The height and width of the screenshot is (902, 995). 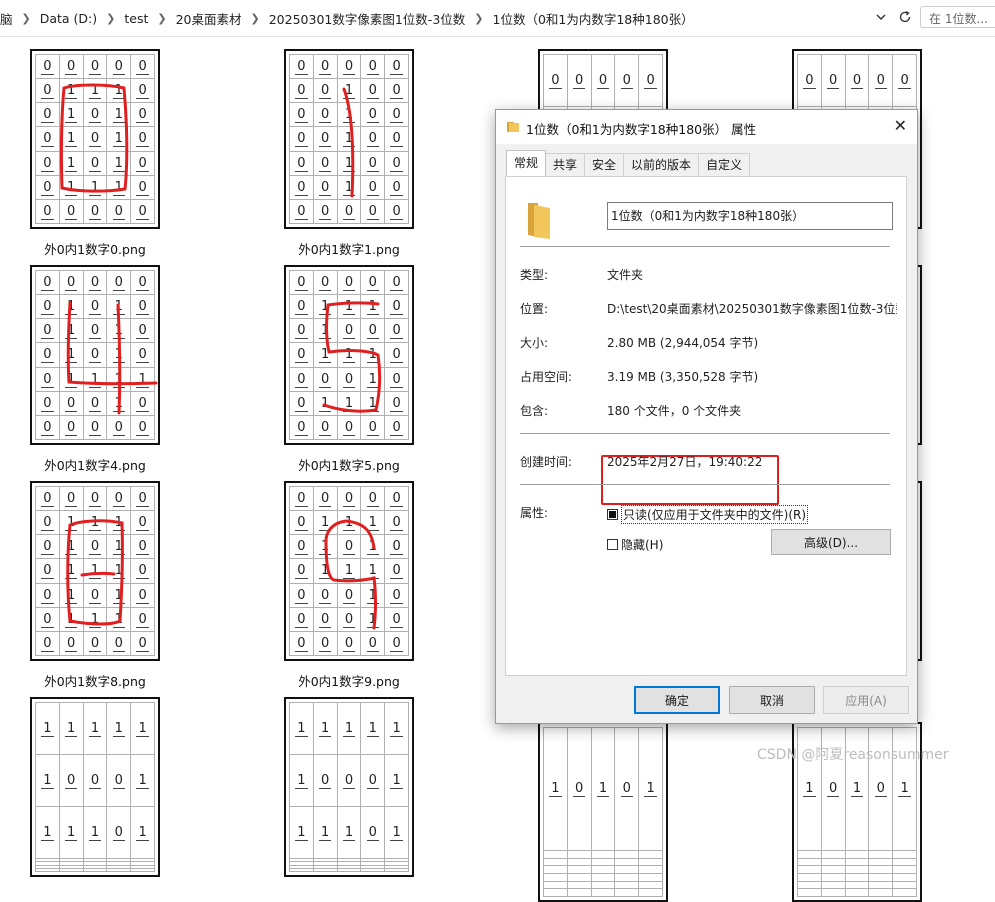 What do you see at coordinates (95, 427) in the screenshot?
I see `grid-row: 00000` at bounding box center [95, 427].